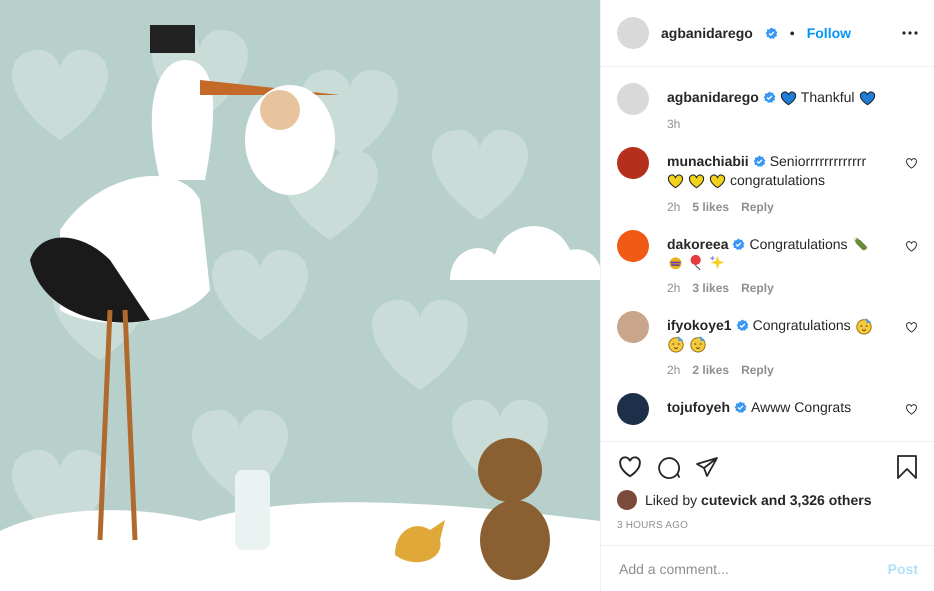 This screenshot has height=591, width=934. Describe the element at coordinates (707, 33) in the screenshot. I see `username: agbanidarego` at that location.